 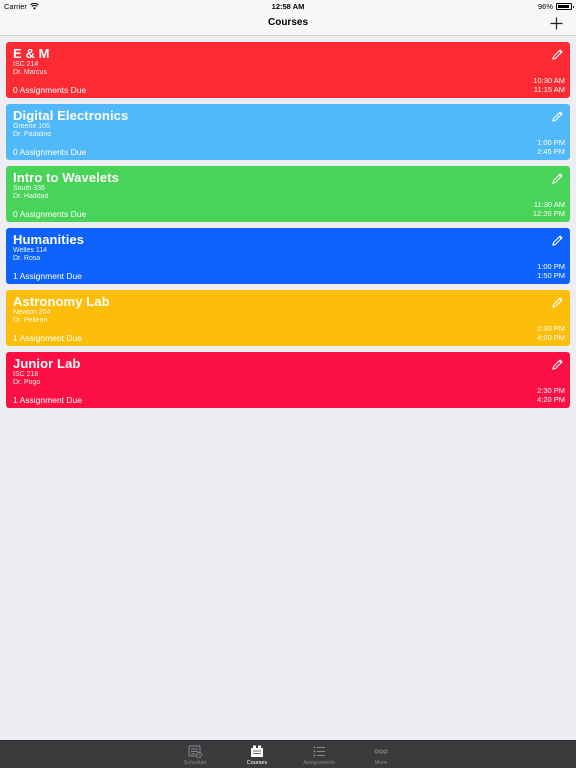 I want to click on end-time: 11:15 AM, so click(x=549, y=89).